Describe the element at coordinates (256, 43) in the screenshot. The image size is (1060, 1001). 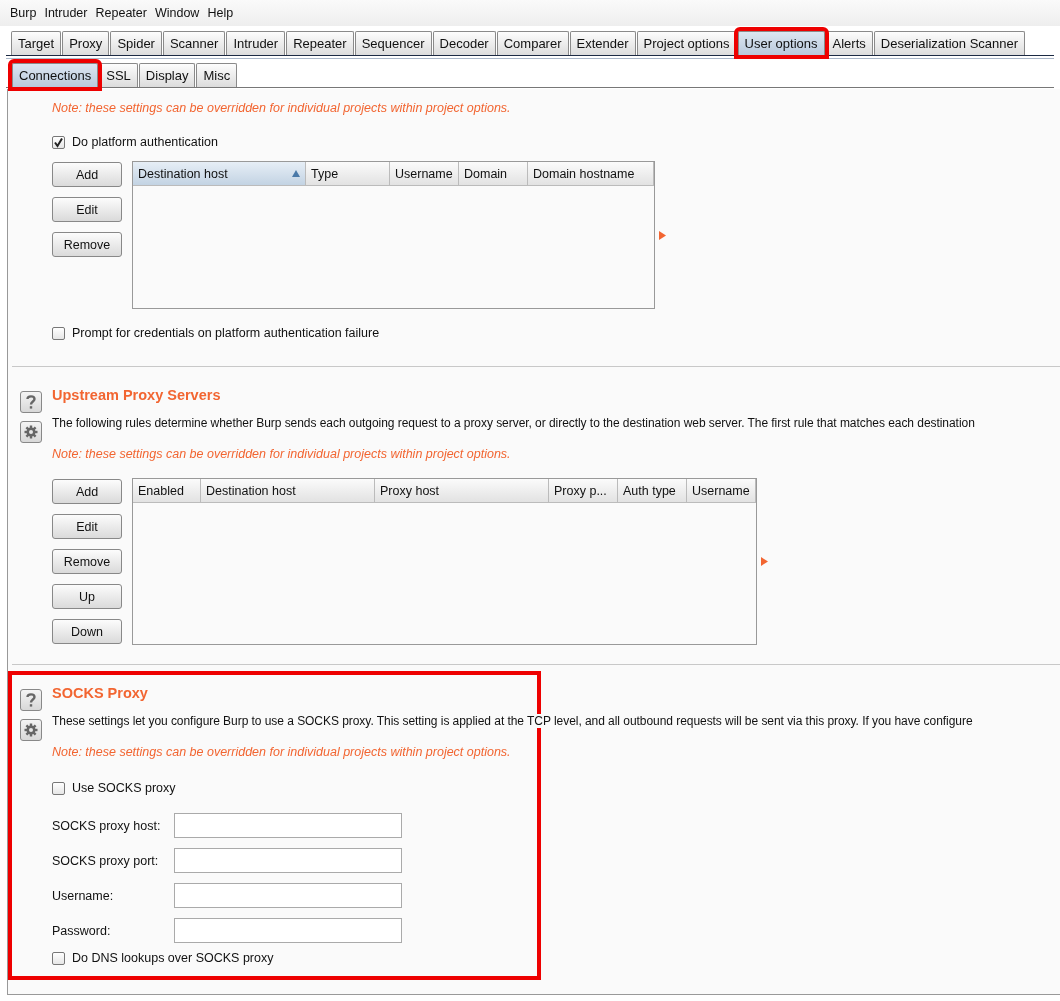
I see `tab: Intruder` at that location.